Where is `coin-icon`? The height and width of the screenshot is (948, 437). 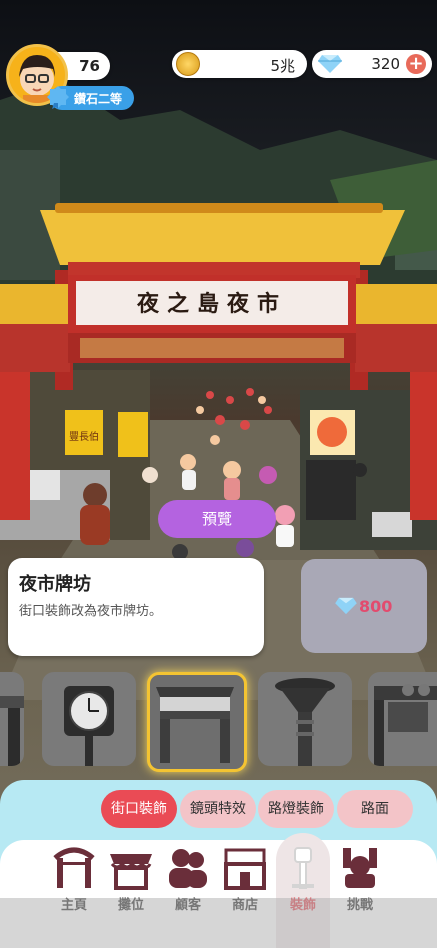 coin-icon is located at coordinates (188, 64).